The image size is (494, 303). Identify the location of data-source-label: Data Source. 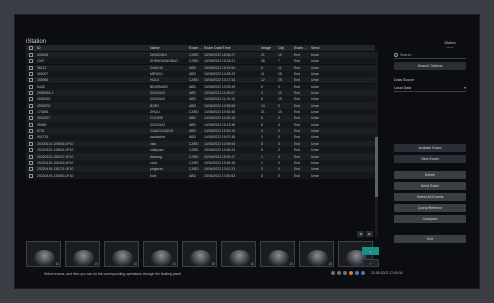
(404, 80).